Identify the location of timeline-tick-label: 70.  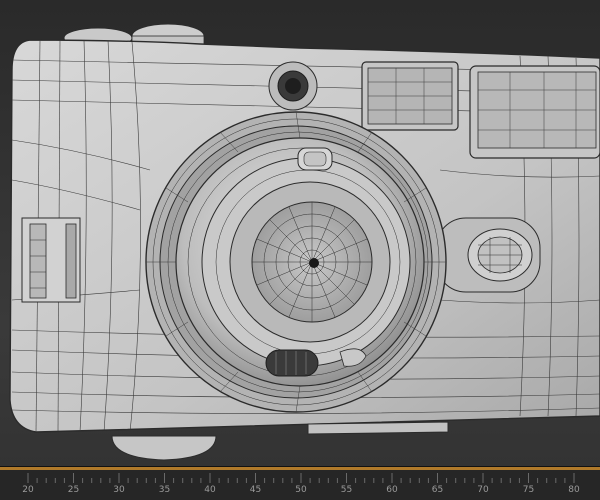
(483, 490).